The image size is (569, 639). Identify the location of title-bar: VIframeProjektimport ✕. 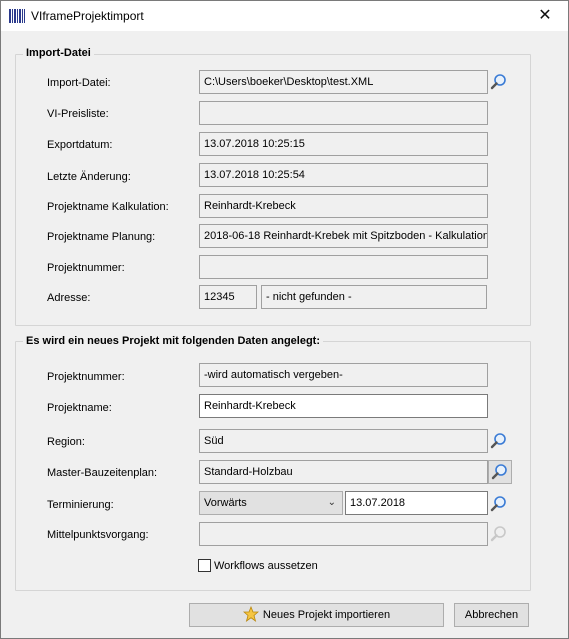
(284, 16).